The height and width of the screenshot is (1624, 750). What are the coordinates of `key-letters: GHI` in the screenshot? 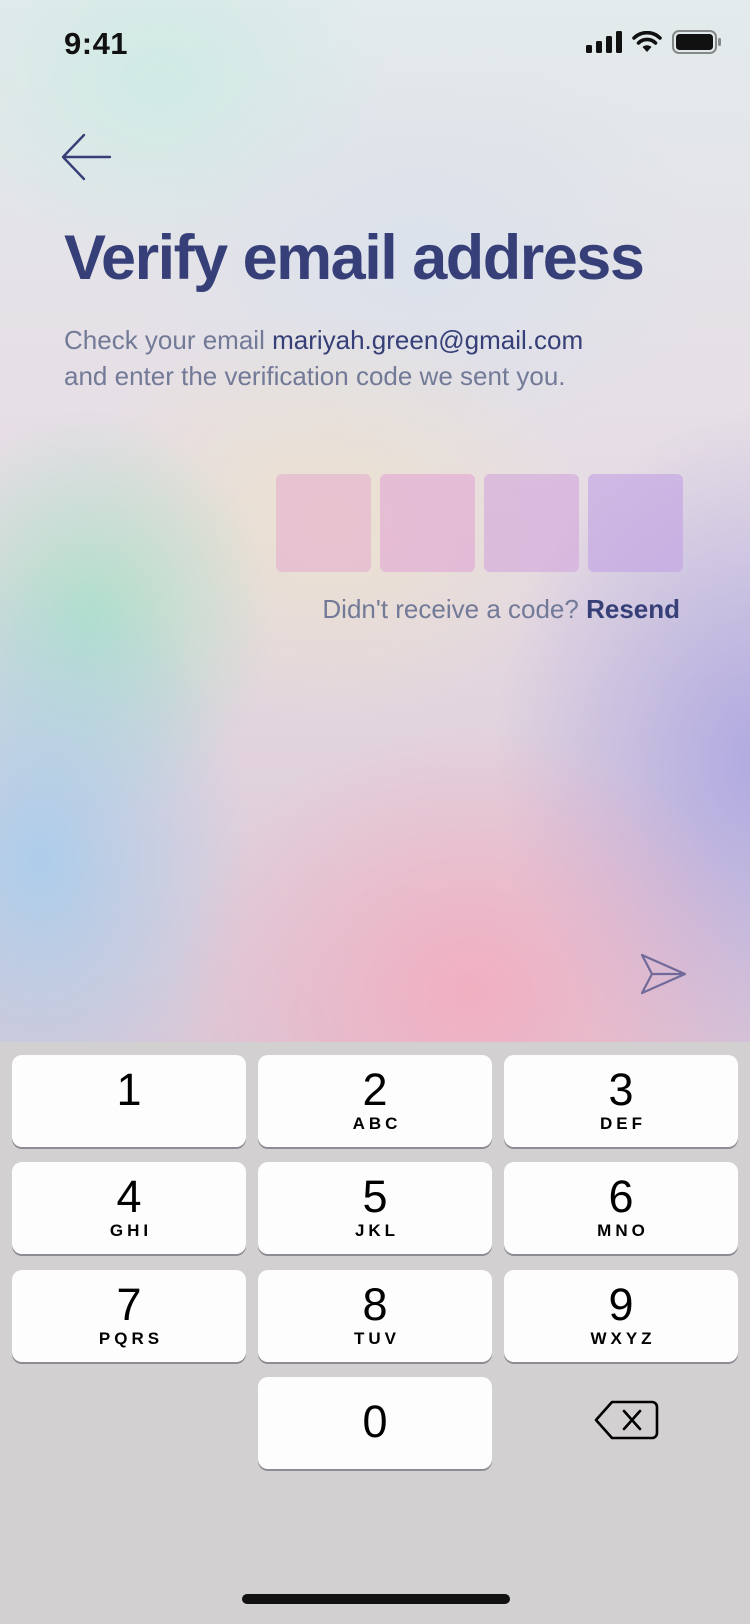 It's located at (131, 1230).